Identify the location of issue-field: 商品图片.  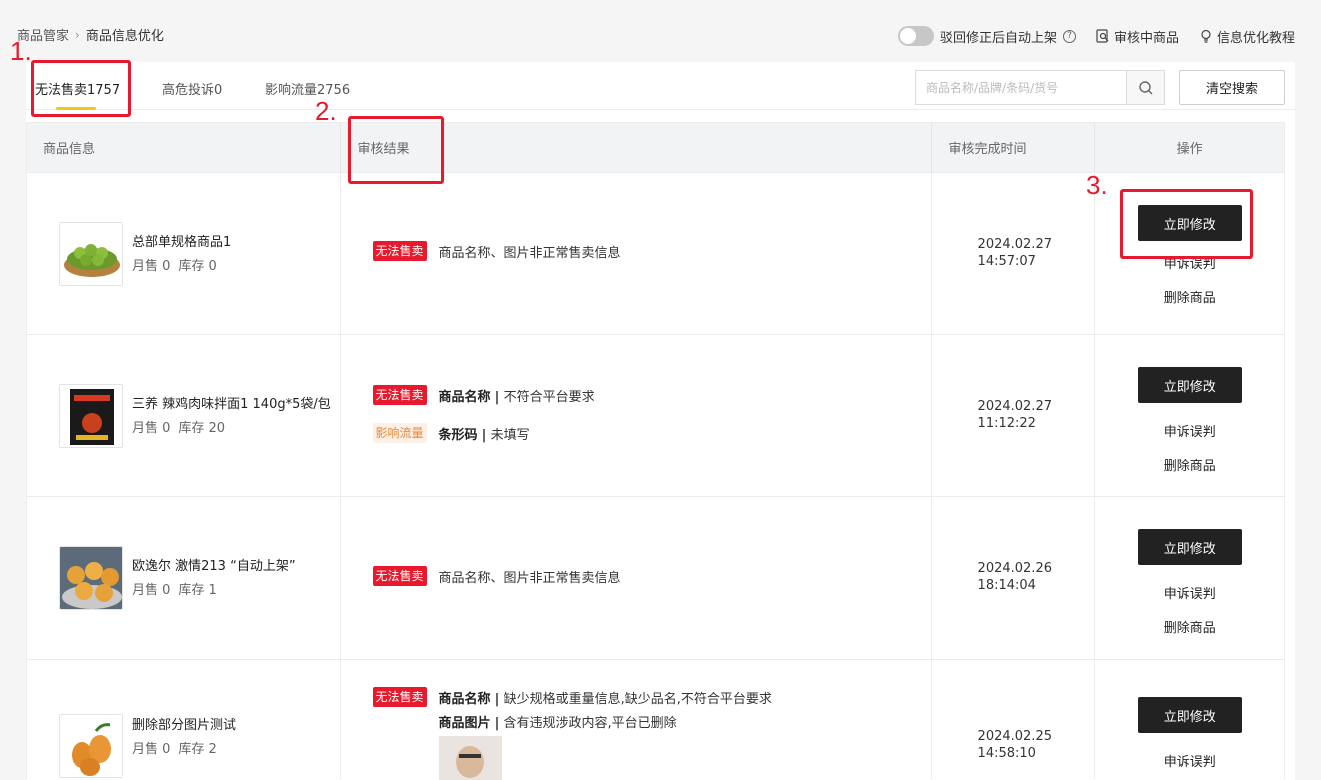
(464, 723).